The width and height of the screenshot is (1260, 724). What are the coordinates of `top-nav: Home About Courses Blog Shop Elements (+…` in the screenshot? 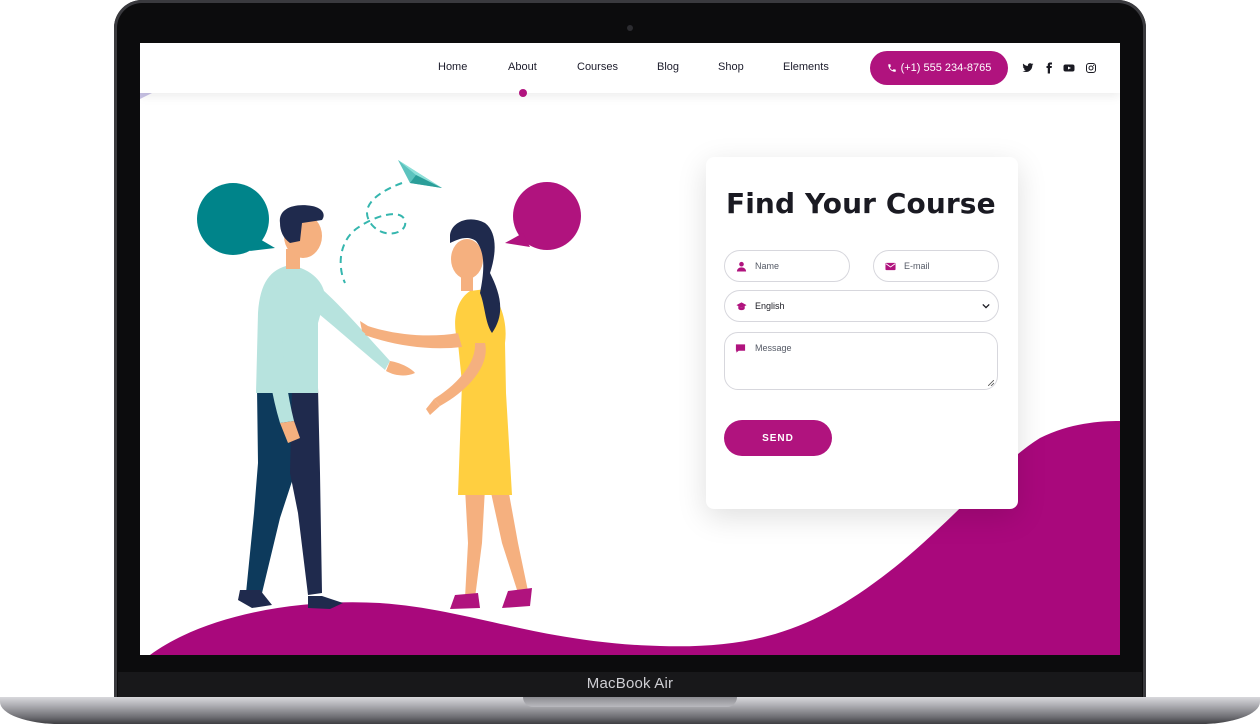 It's located at (630, 68).